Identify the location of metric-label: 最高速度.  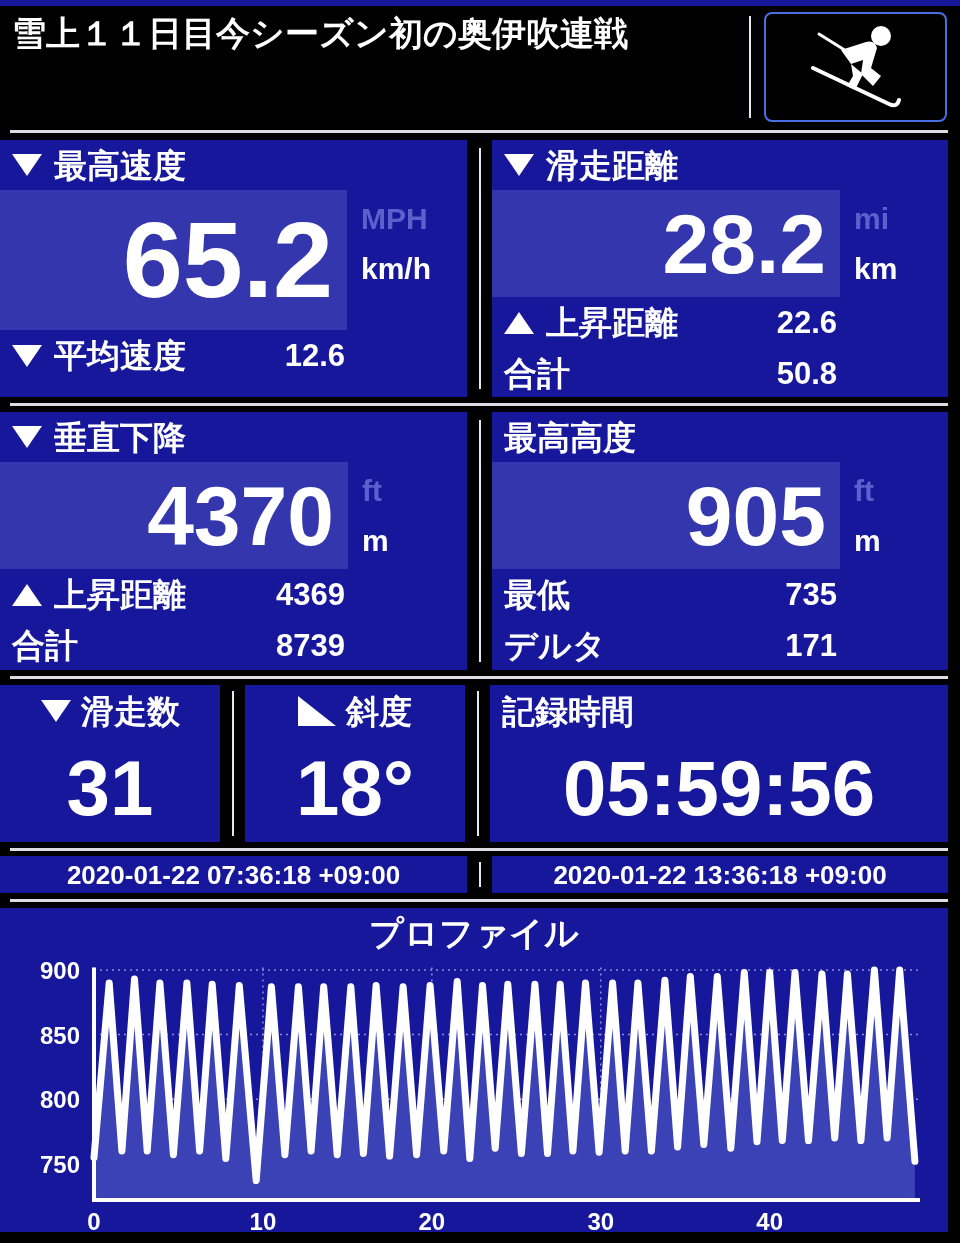
(120, 165).